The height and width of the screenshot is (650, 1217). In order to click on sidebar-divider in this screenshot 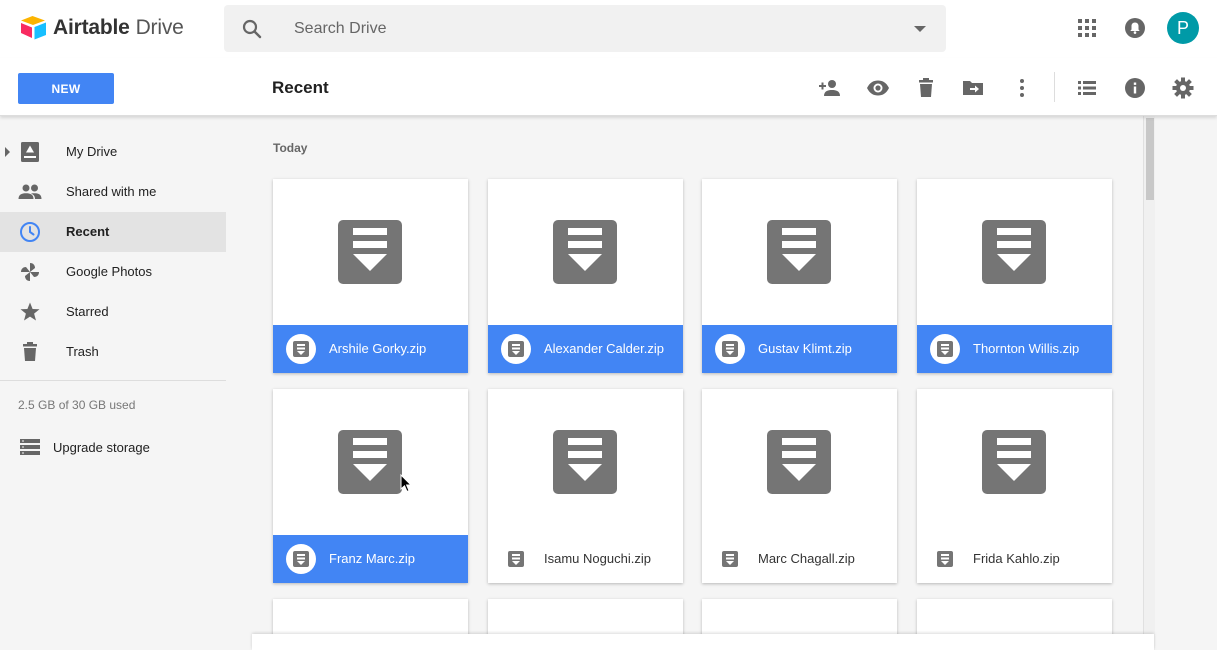, I will do `click(113, 380)`.